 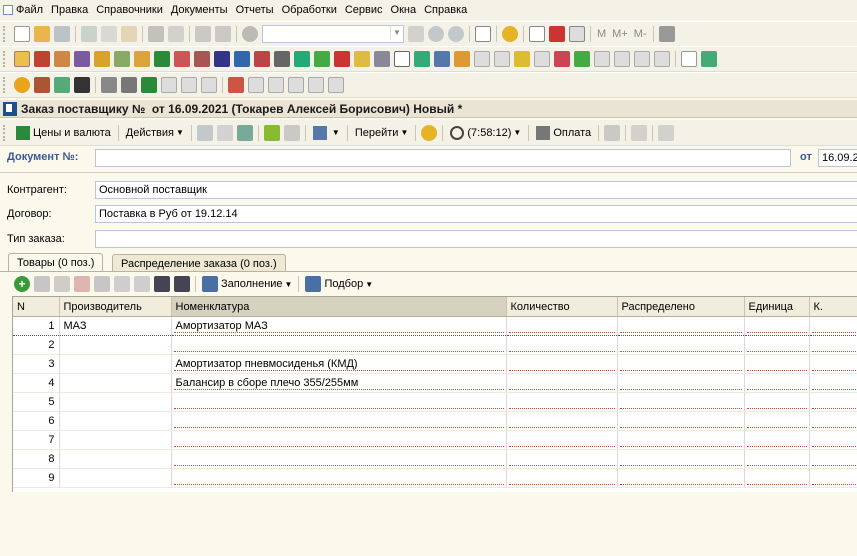 What do you see at coordinates (404, 10) in the screenshot?
I see `menu-windows: Окна` at bounding box center [404, 10].